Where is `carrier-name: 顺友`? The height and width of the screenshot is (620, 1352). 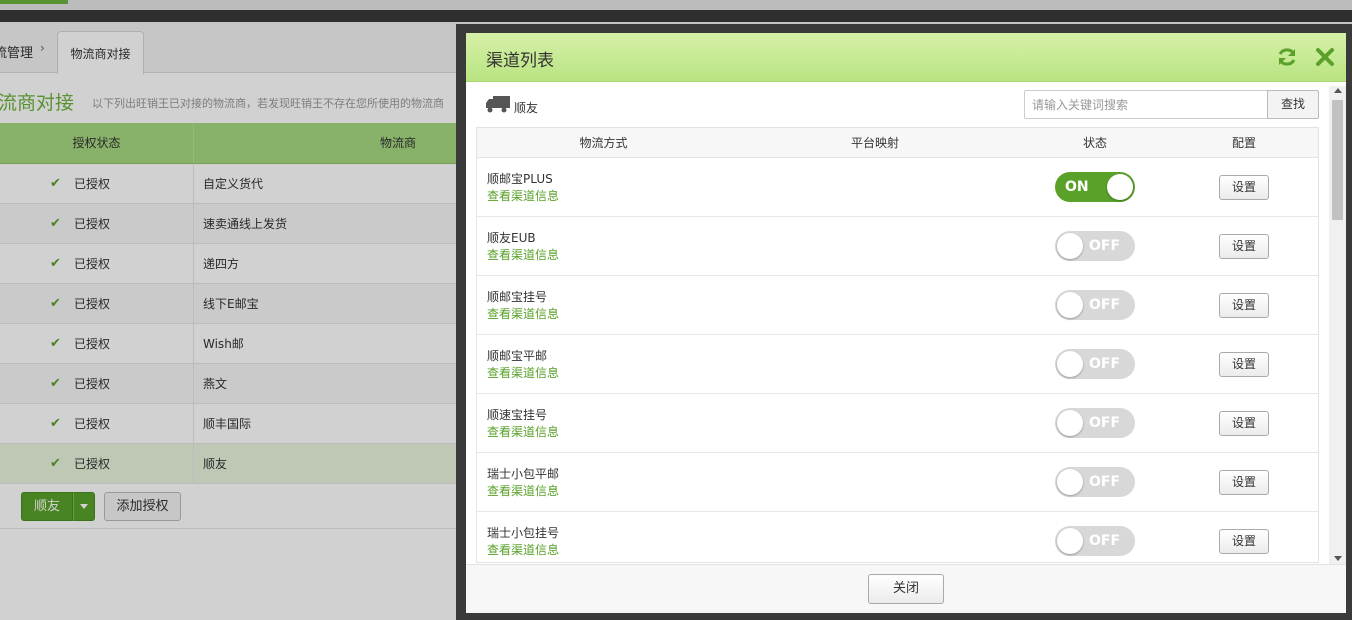
carrier-name: 顺友 is located at coordinates (526, 108).